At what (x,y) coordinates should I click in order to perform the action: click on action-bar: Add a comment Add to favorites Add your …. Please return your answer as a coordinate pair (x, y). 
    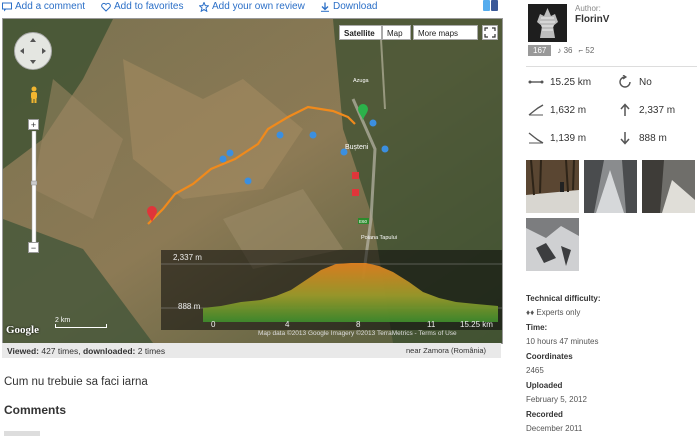
    Looking at the image, I should click on (250, 8).